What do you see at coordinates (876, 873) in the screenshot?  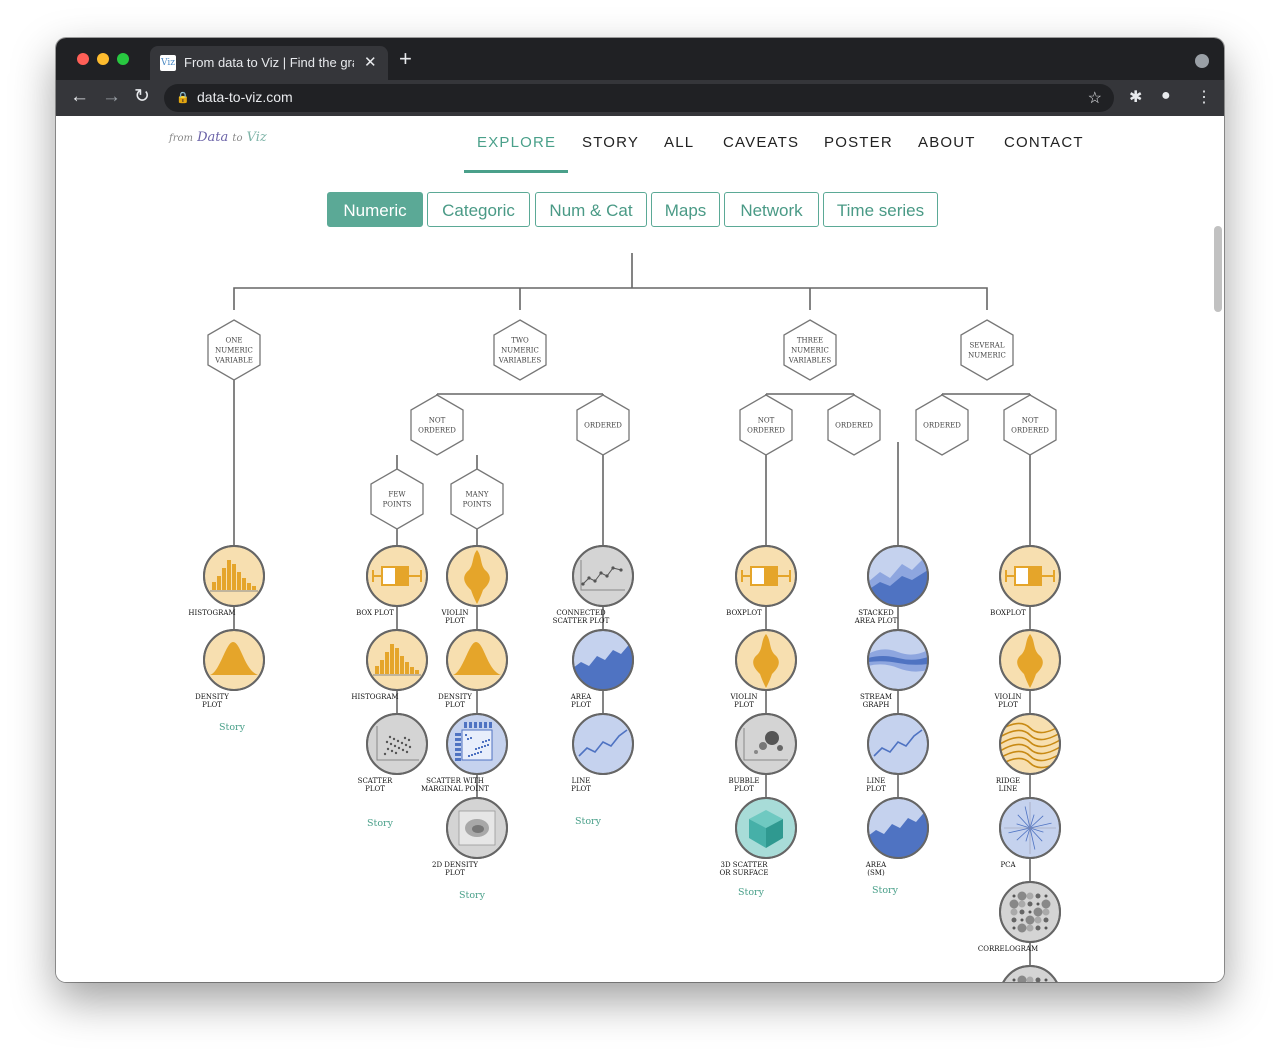 I see `chart-label: (SM)` at bounding box center [876, 873].